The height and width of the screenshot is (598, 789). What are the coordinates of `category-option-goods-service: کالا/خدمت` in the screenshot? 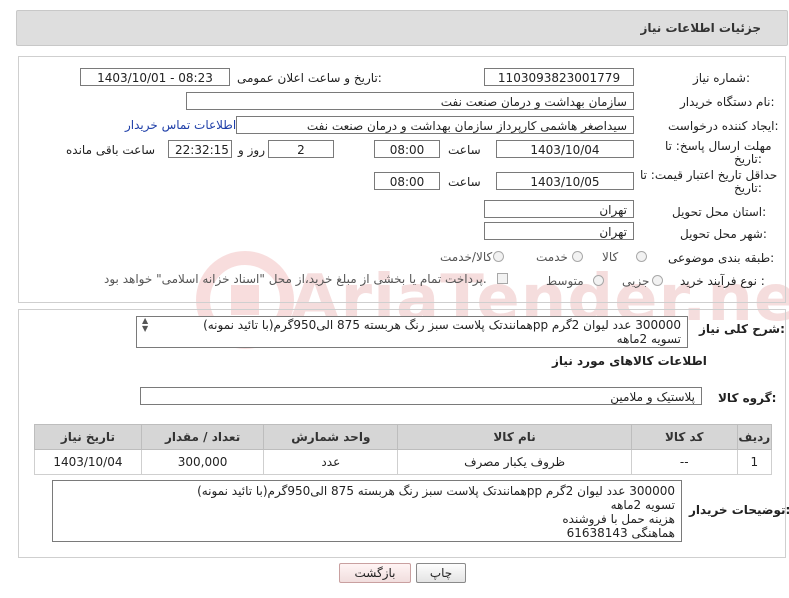 It's located at (466, 257).